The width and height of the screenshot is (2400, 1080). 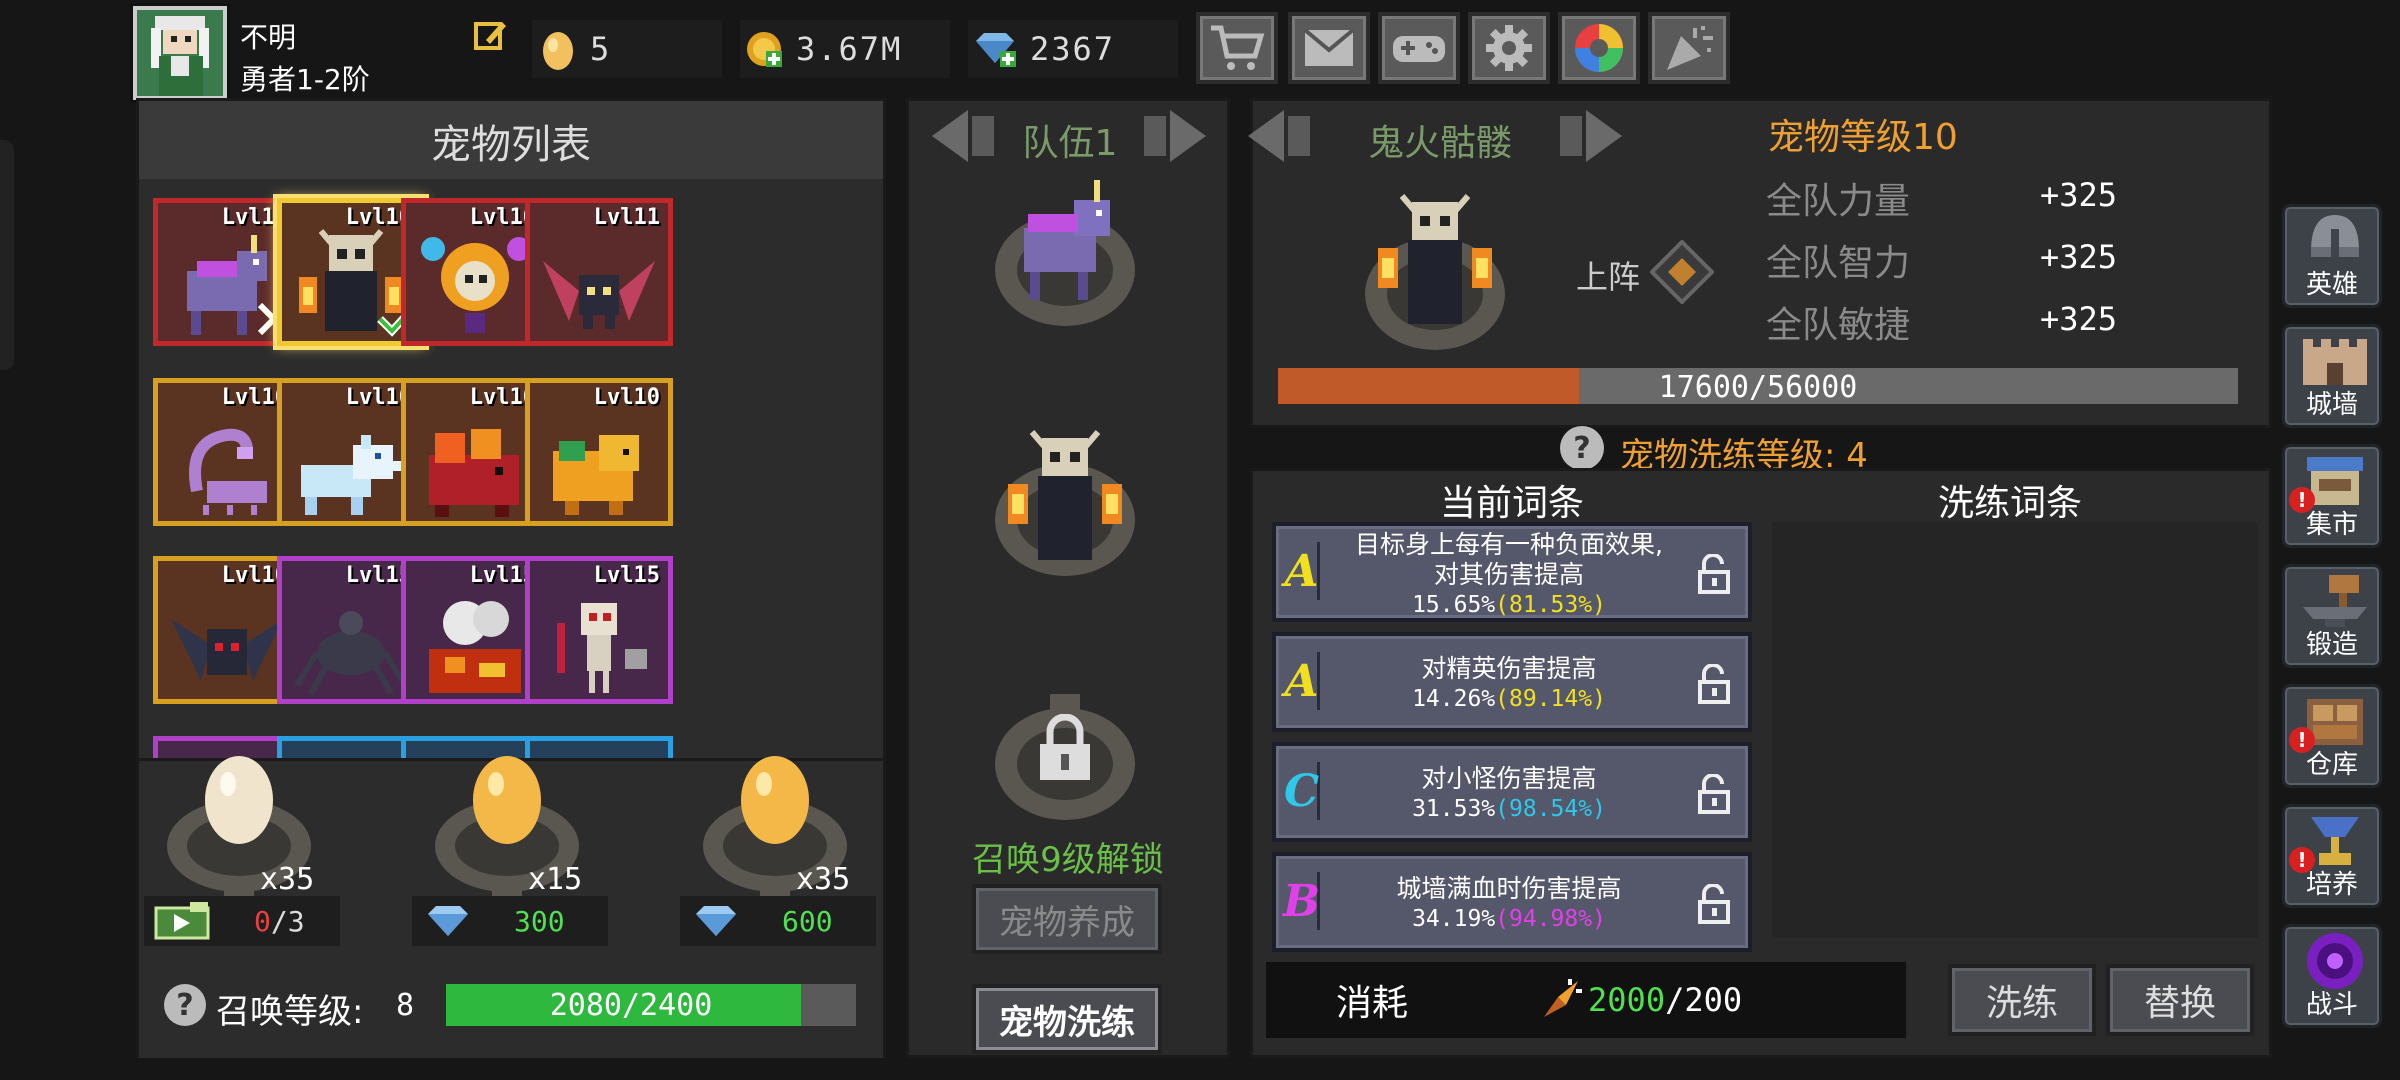 What do you see at coordinates (1067, 919) in the screenshot?
I see `pet-train-button: 宠物养成` at bounding box center [1067, 919].